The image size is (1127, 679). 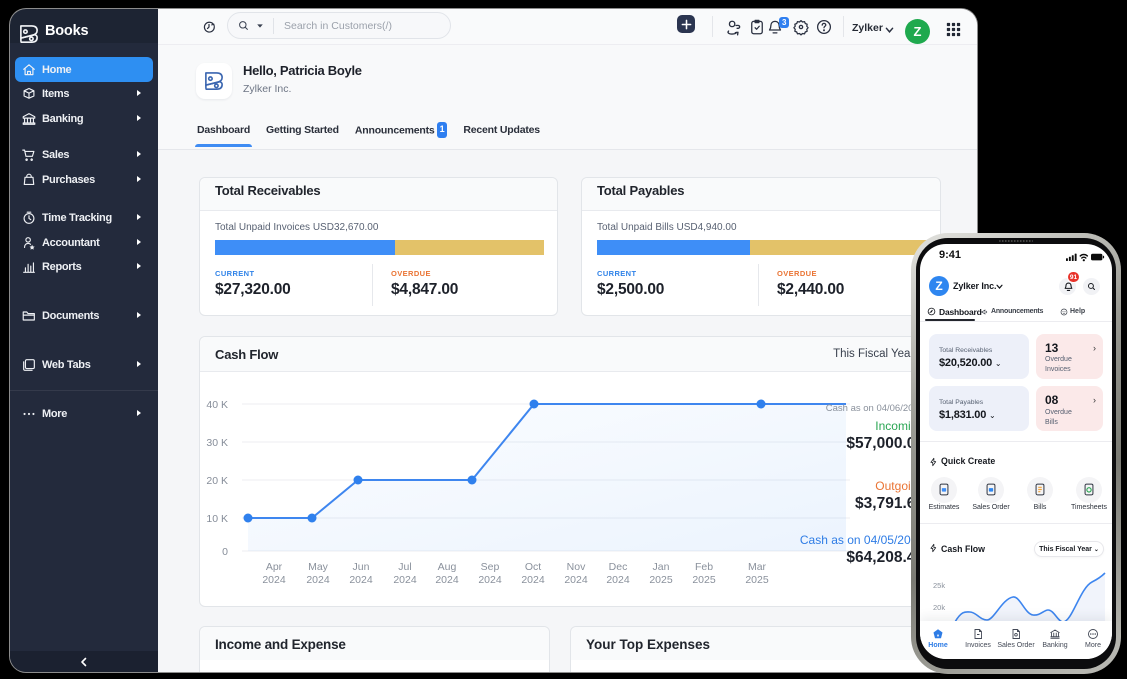 What do you see at coordinates (217, 443) in the screenshot?
I see `svg-text: 30 K` at bounding box center [217, 443].